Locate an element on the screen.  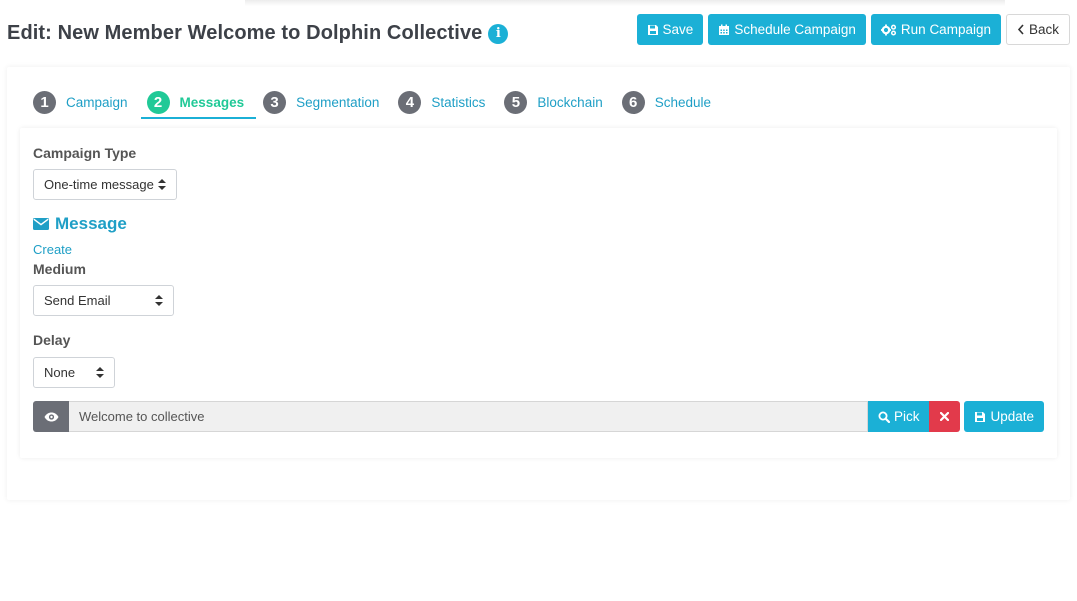
step-number: 4 is located at coordinates (410, 102).